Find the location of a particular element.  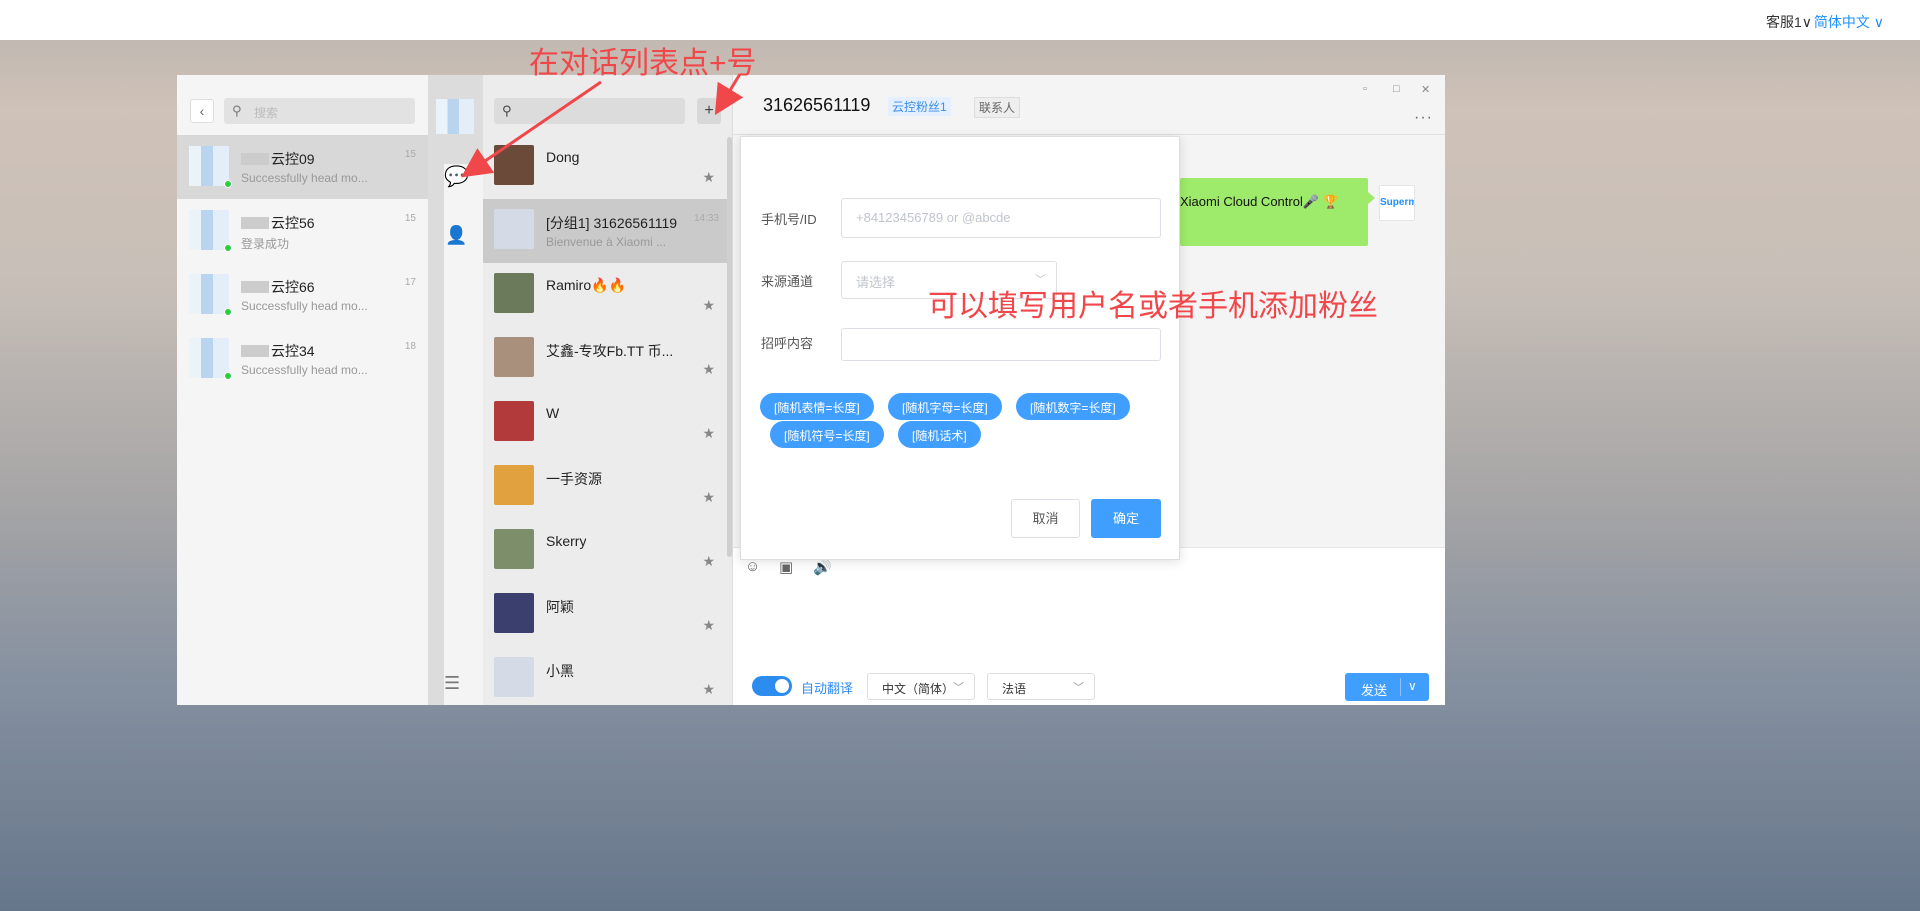

conversation-name: 阿颖 is located at coordinates (560, 607).